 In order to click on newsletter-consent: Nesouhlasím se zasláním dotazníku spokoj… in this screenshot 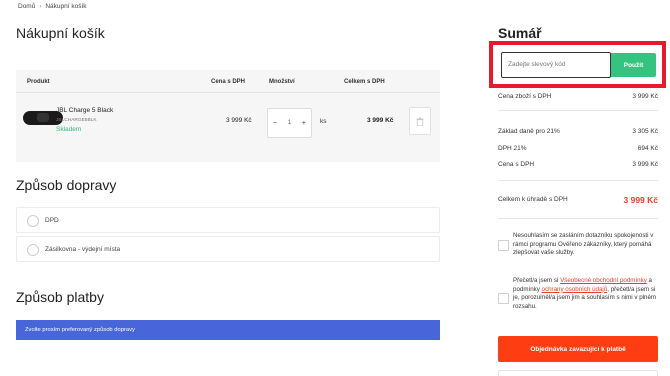, I will do `click(578, 251)`.